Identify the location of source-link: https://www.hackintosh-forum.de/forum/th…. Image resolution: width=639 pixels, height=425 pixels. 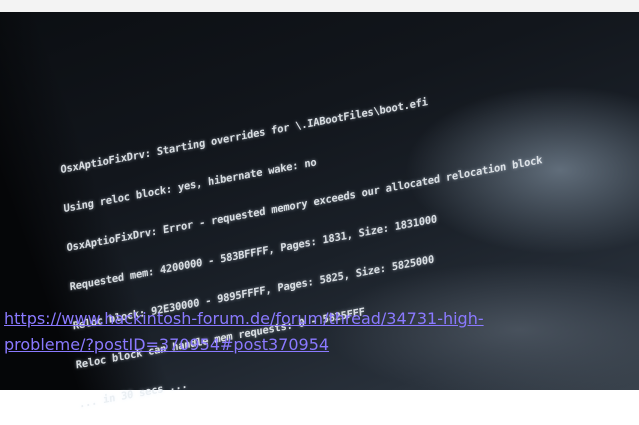
(320, 332).